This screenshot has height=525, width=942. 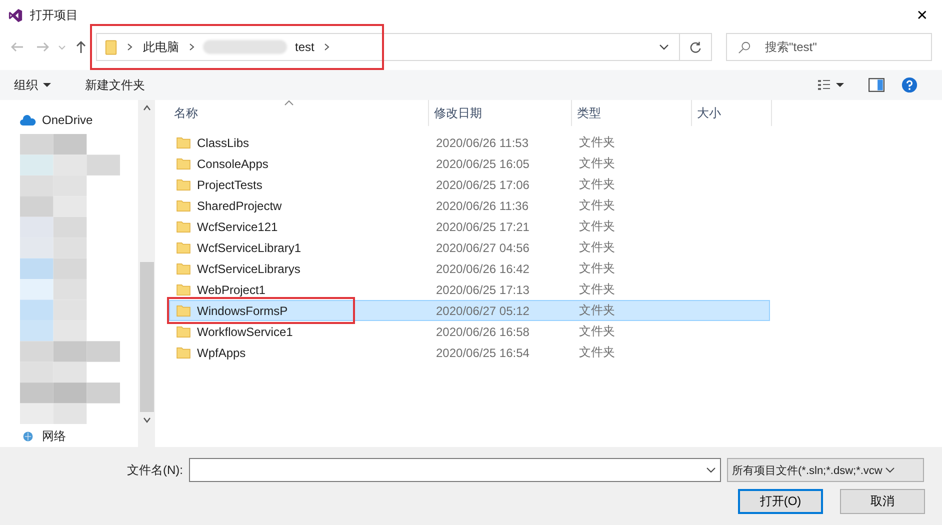 I want to click on file-row: WcfServiceLibrarys 2020/06/26 16:42 文件夹, so click(x=469, y=268).